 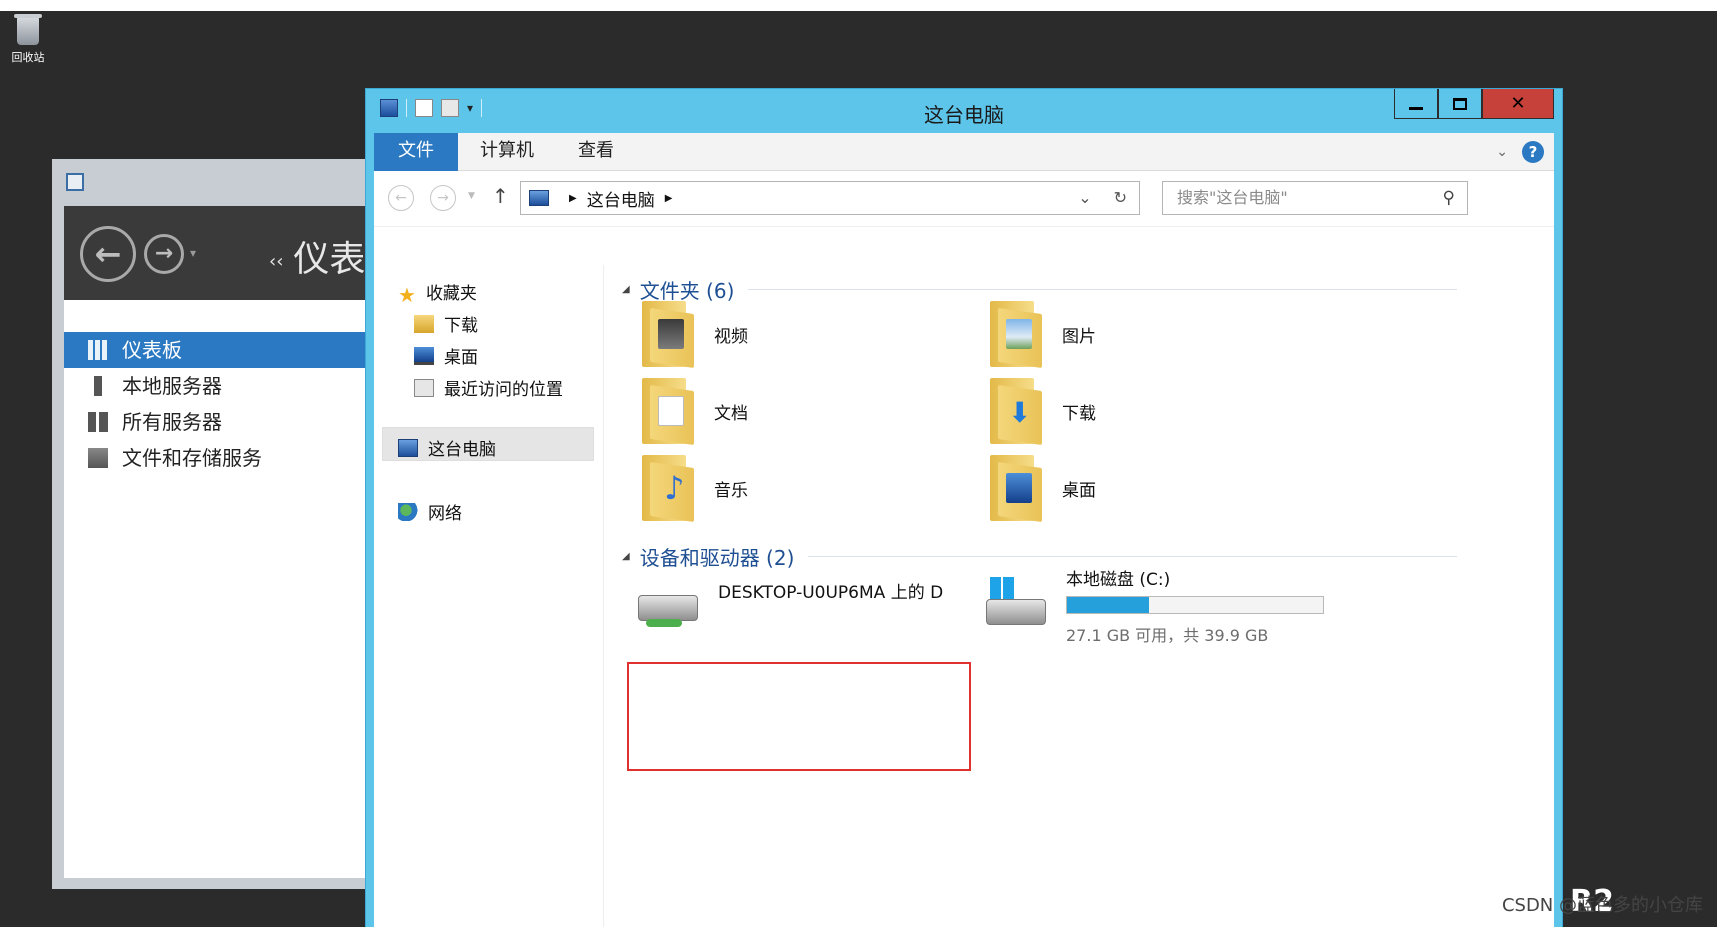 I want to click on recent-places-icon, so click(x=424, y=387).